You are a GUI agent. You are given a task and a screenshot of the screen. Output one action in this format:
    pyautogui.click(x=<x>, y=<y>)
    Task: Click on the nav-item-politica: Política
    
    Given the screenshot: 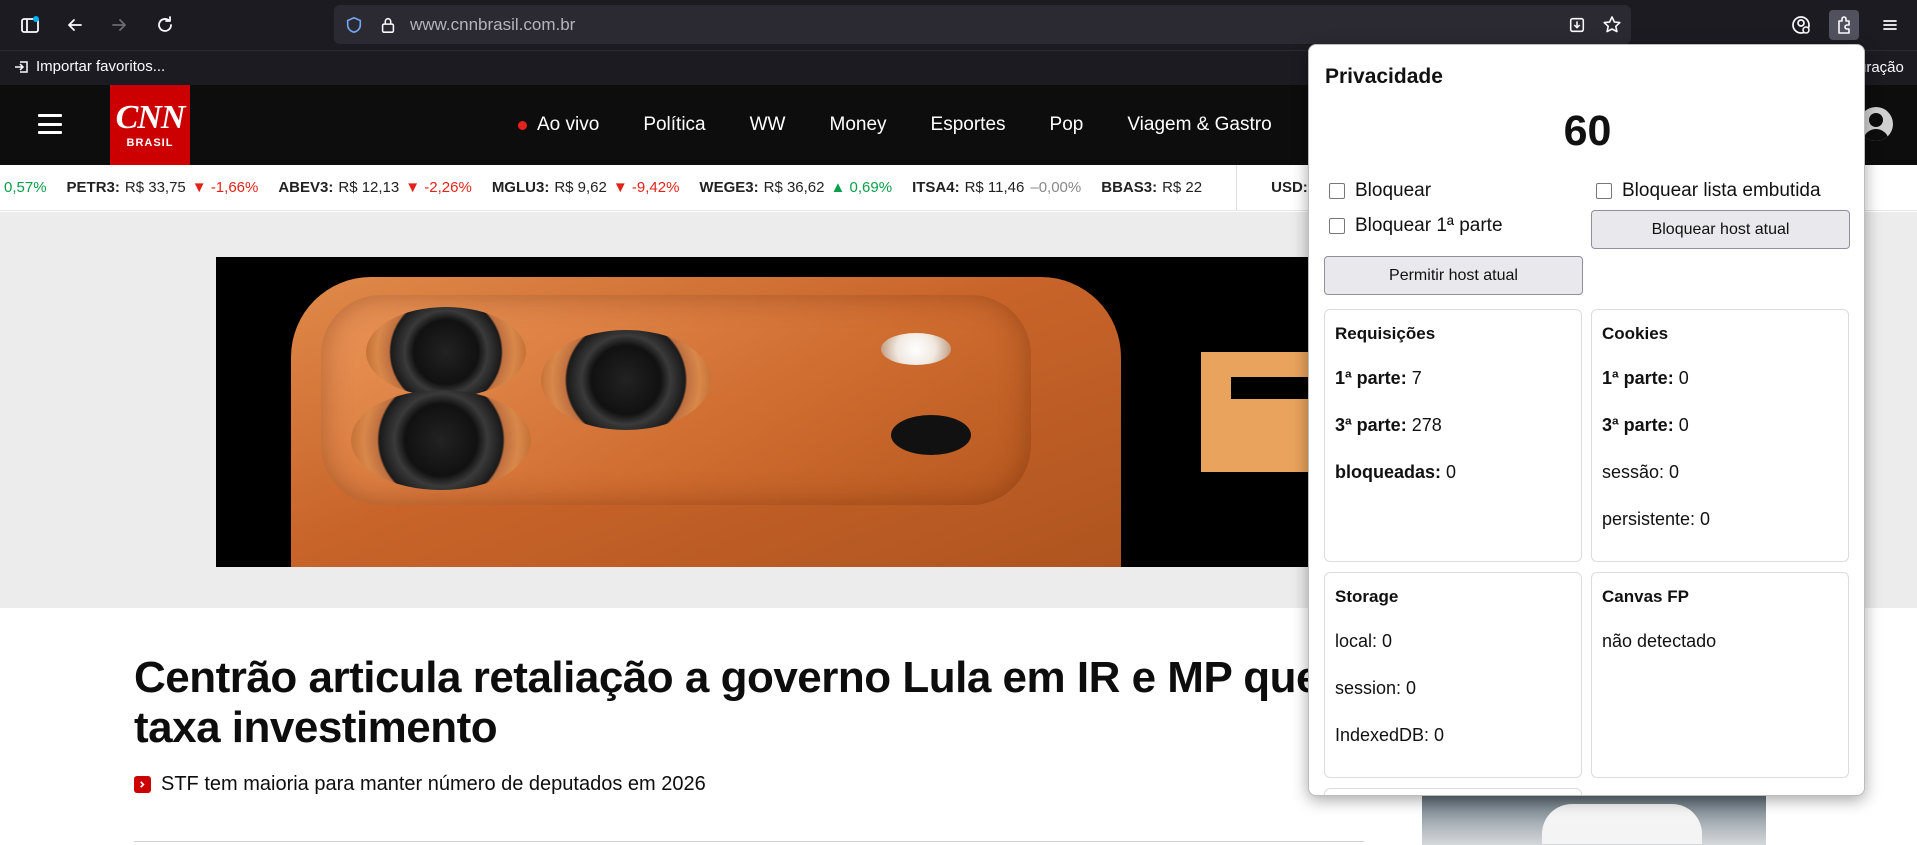 What is the action you would take?
    pyautogui.click(x=674, y=125)
    